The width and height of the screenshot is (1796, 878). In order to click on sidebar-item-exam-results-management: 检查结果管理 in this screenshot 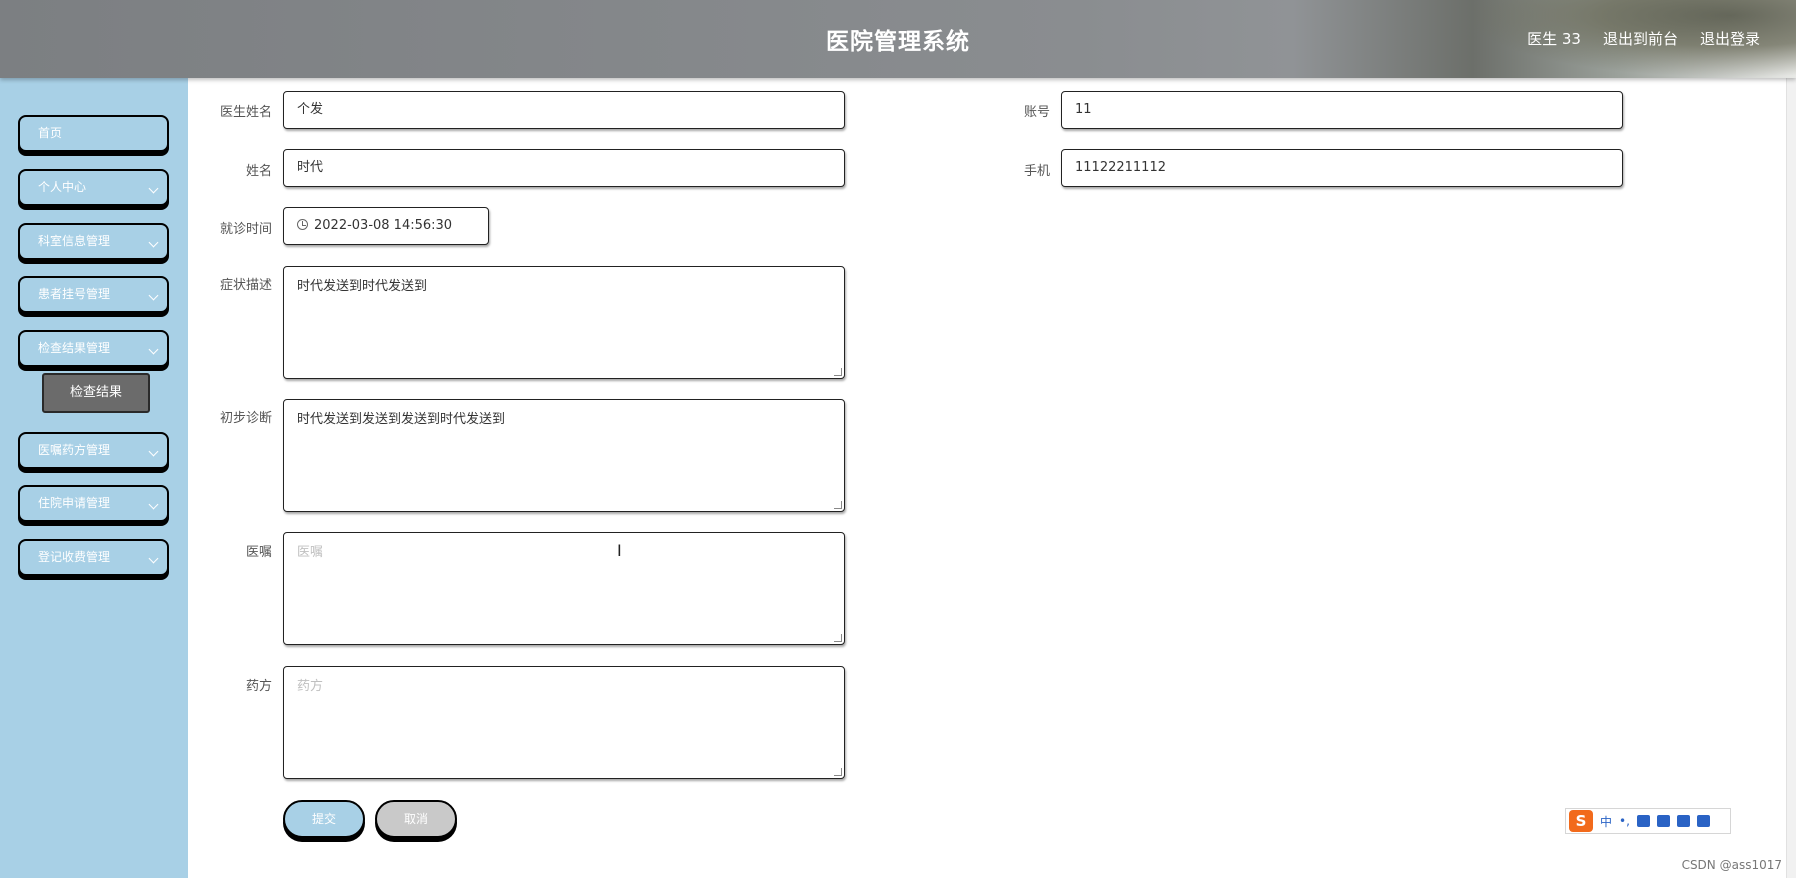, I will do `click(93, 348)`.